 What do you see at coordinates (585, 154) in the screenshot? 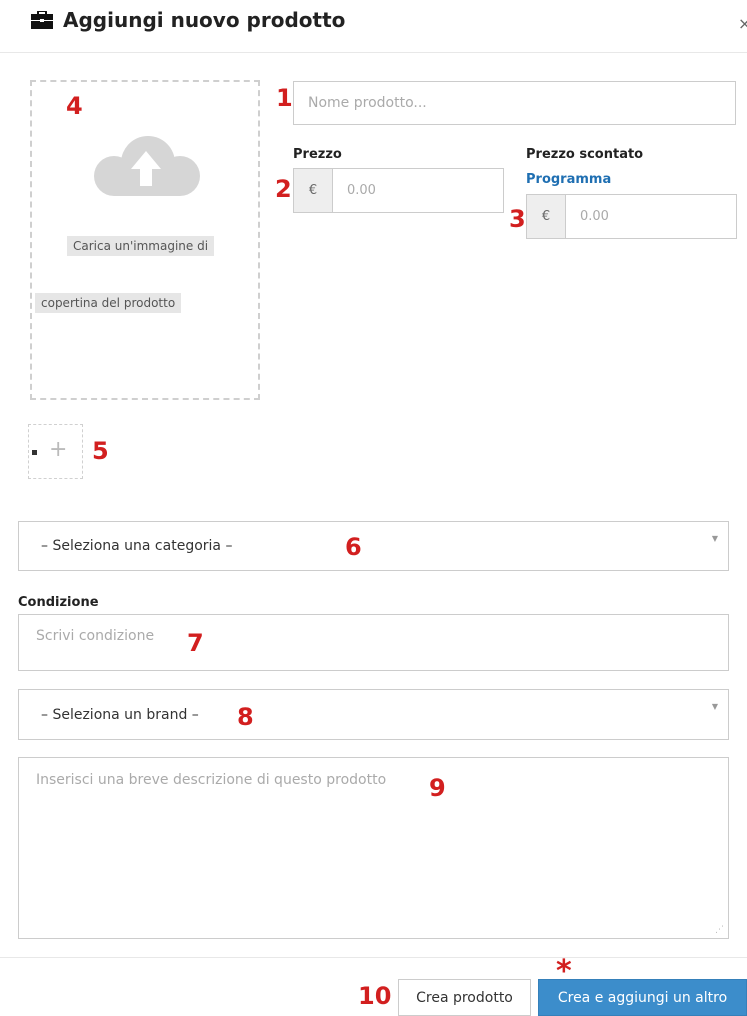
I see `discount-price-label: Prezzo scontato` at bounding box center [585, 154].